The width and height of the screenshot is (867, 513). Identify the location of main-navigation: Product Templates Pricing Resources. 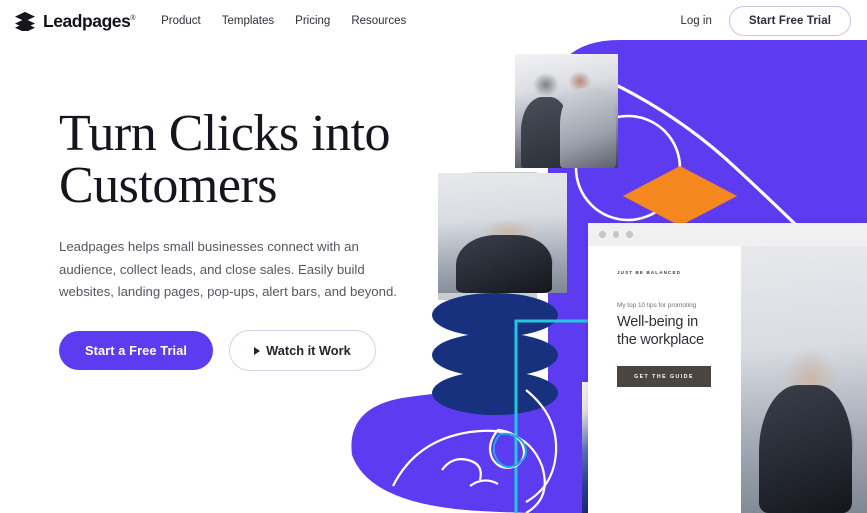
(283, 21).